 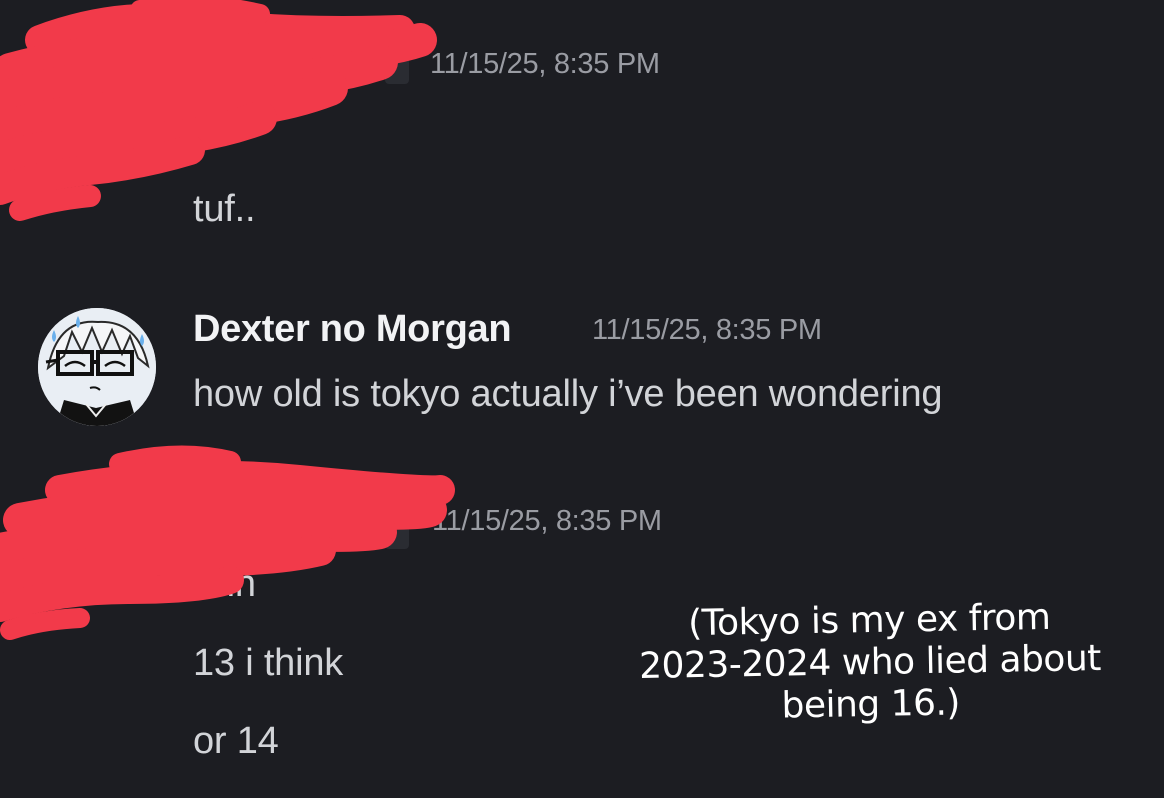 I want to click on username: Dexter no Morgan, so click(x=352, y=329).